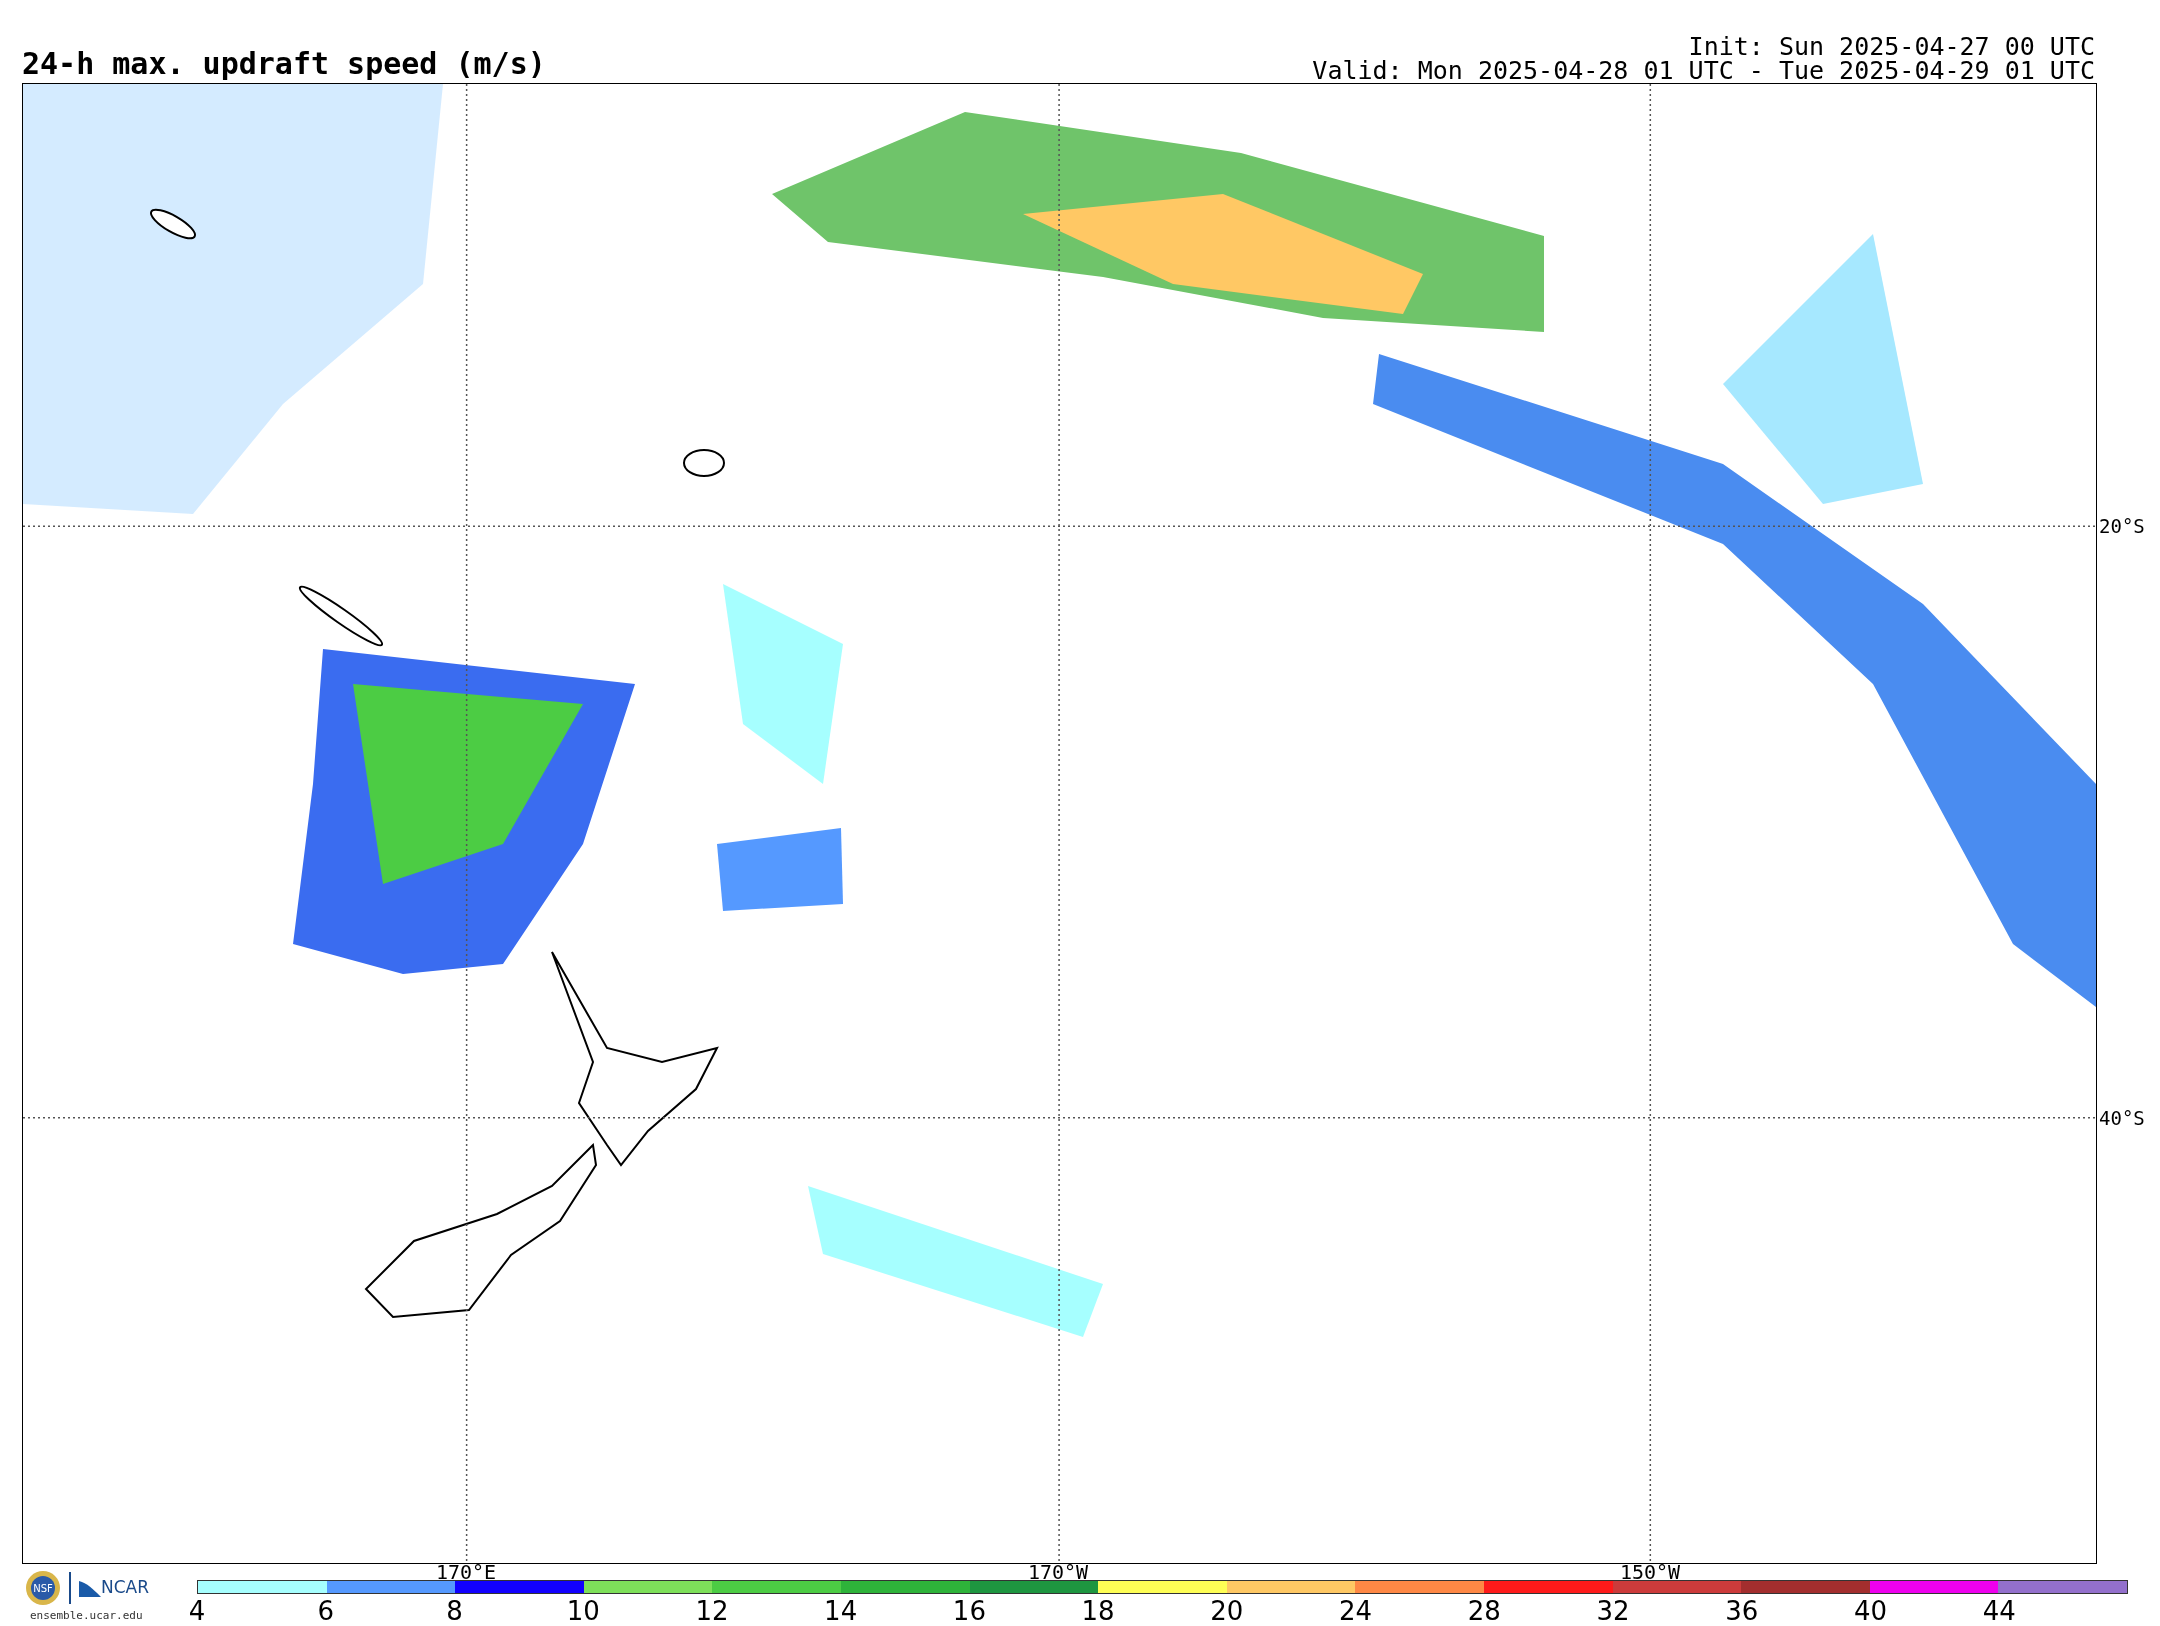 This screenshot has width=2160, height=1626. Describe the element at coordinates (454, 1611) in the screenshot. I see `colorbar-tick-label: 8` at that location.